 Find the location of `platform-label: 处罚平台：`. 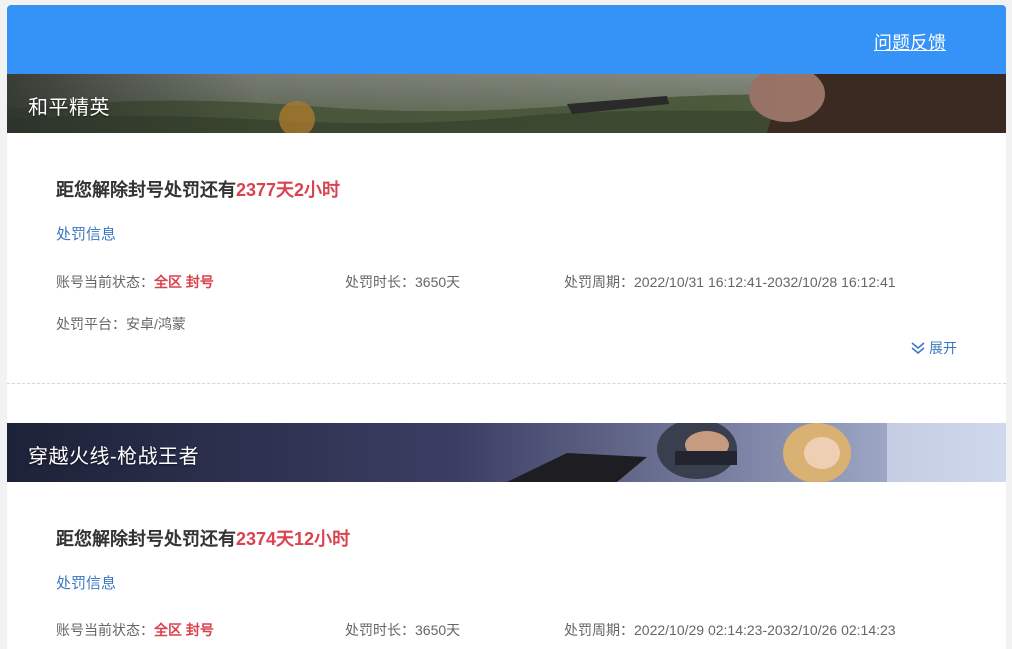

platform-label: 处罚平台： is located at coordinates (91, 324).